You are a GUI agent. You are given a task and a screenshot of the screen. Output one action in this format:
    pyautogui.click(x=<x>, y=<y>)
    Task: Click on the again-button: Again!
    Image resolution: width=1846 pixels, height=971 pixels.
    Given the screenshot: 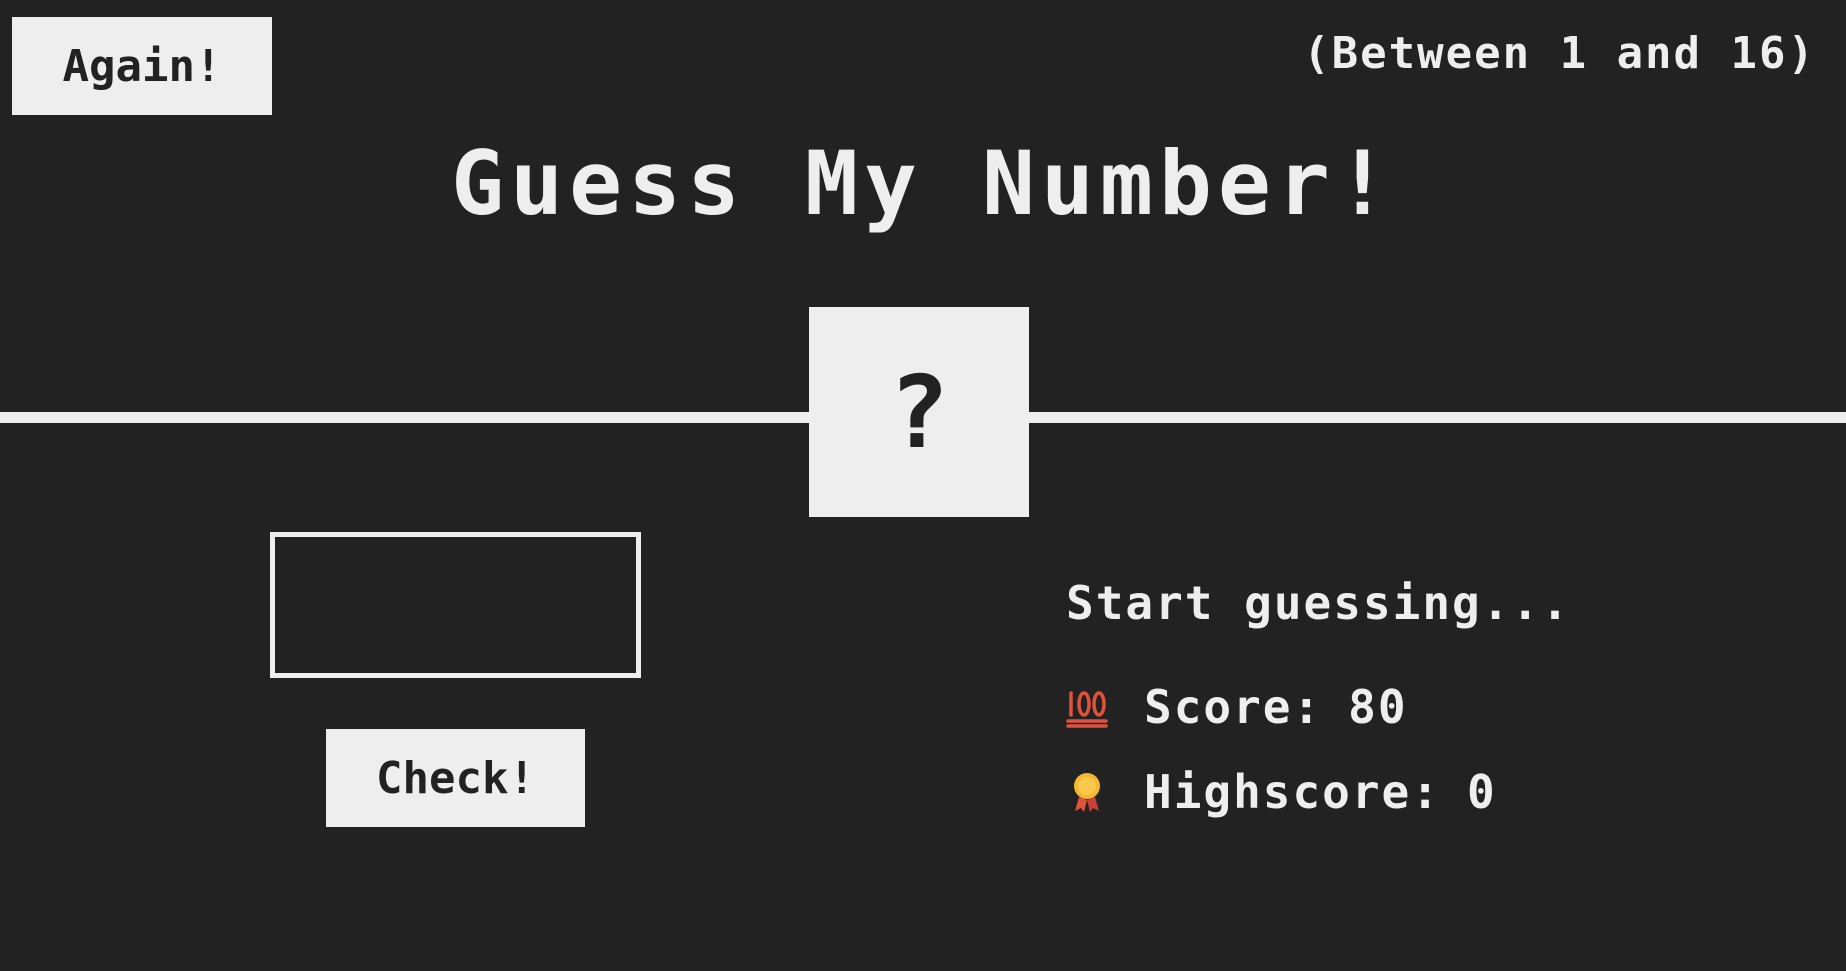 What is the action you would take?
    pyautogui.click(x=142, y=66)
    